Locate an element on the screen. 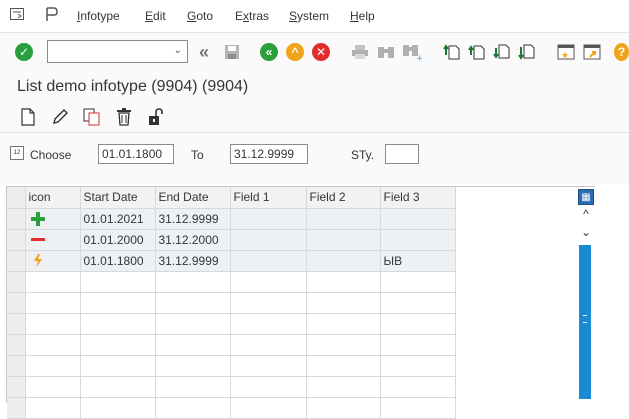 This screenshot has height=419, width=629. menu-system: System is located at coordinates (309, 16).